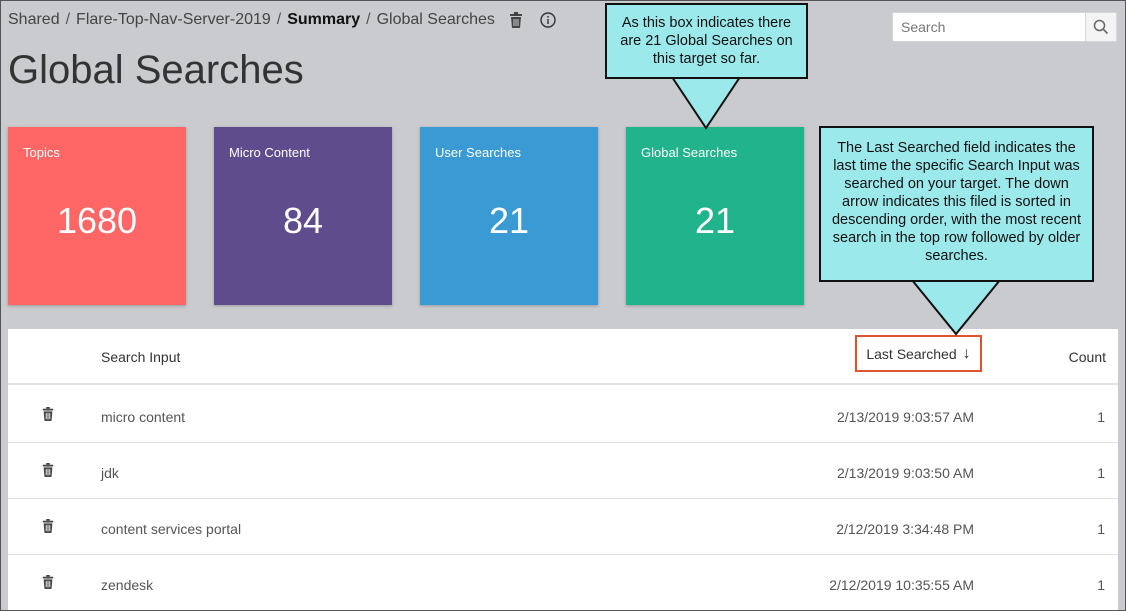  What do you see at coordinates (956, 307) in the screenshot?
I see `callout-pointer-last-searched` at bounding box center [956, 307].